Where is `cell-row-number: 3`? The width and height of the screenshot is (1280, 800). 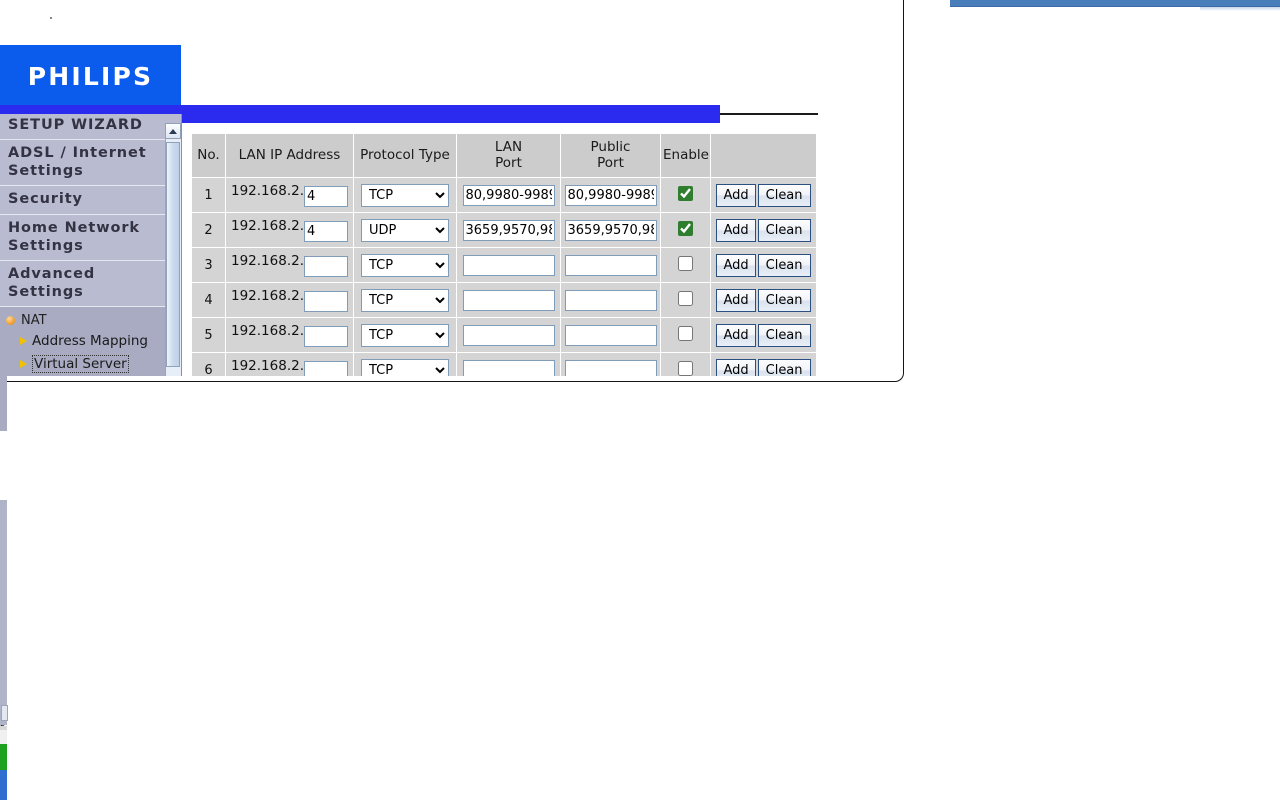
cell-row-number: 3 is located at coordinates (208, 265).